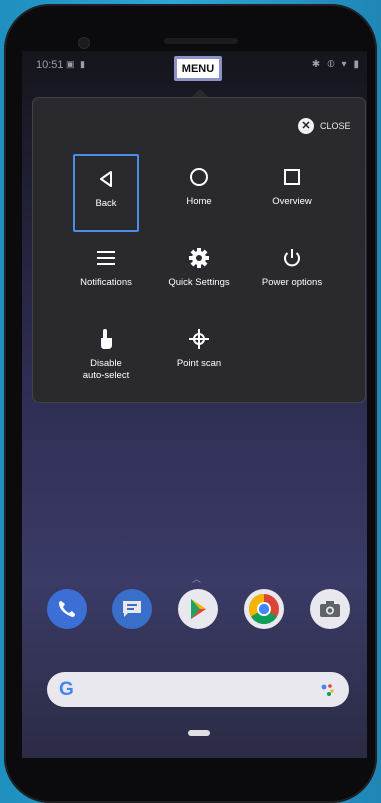 This screenshot has width=381, height=803. Describe the element at coordinates (199, 193) in the screenshot. I see `menu-item-home: Home` at that location.